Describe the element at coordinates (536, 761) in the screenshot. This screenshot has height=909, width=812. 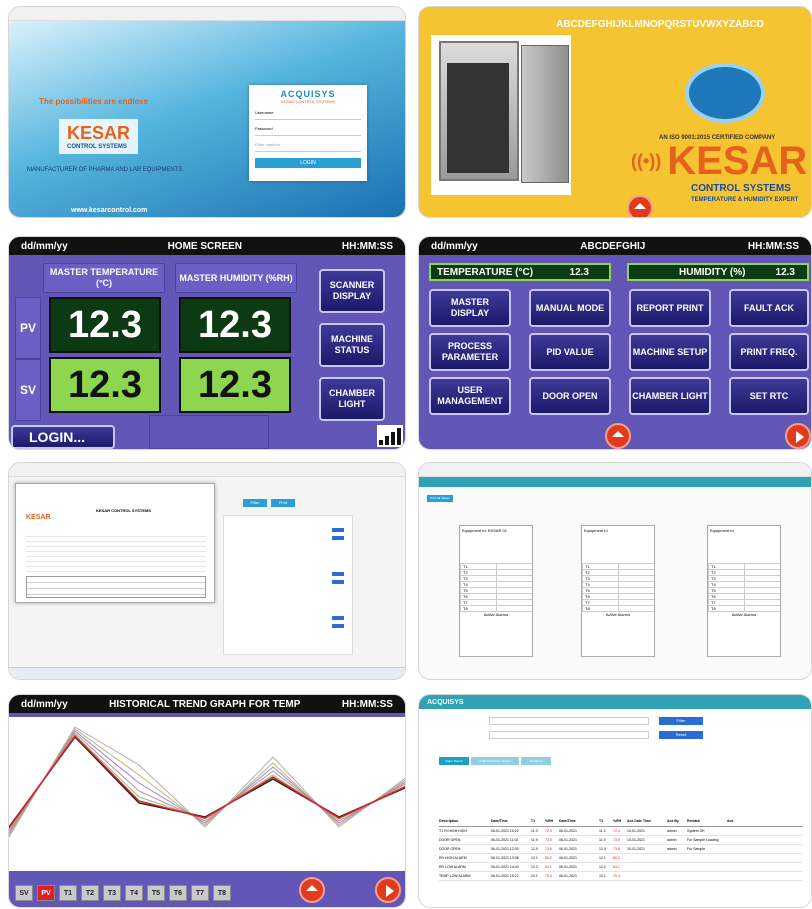
I see `tab-all-report: All Report` at that location.